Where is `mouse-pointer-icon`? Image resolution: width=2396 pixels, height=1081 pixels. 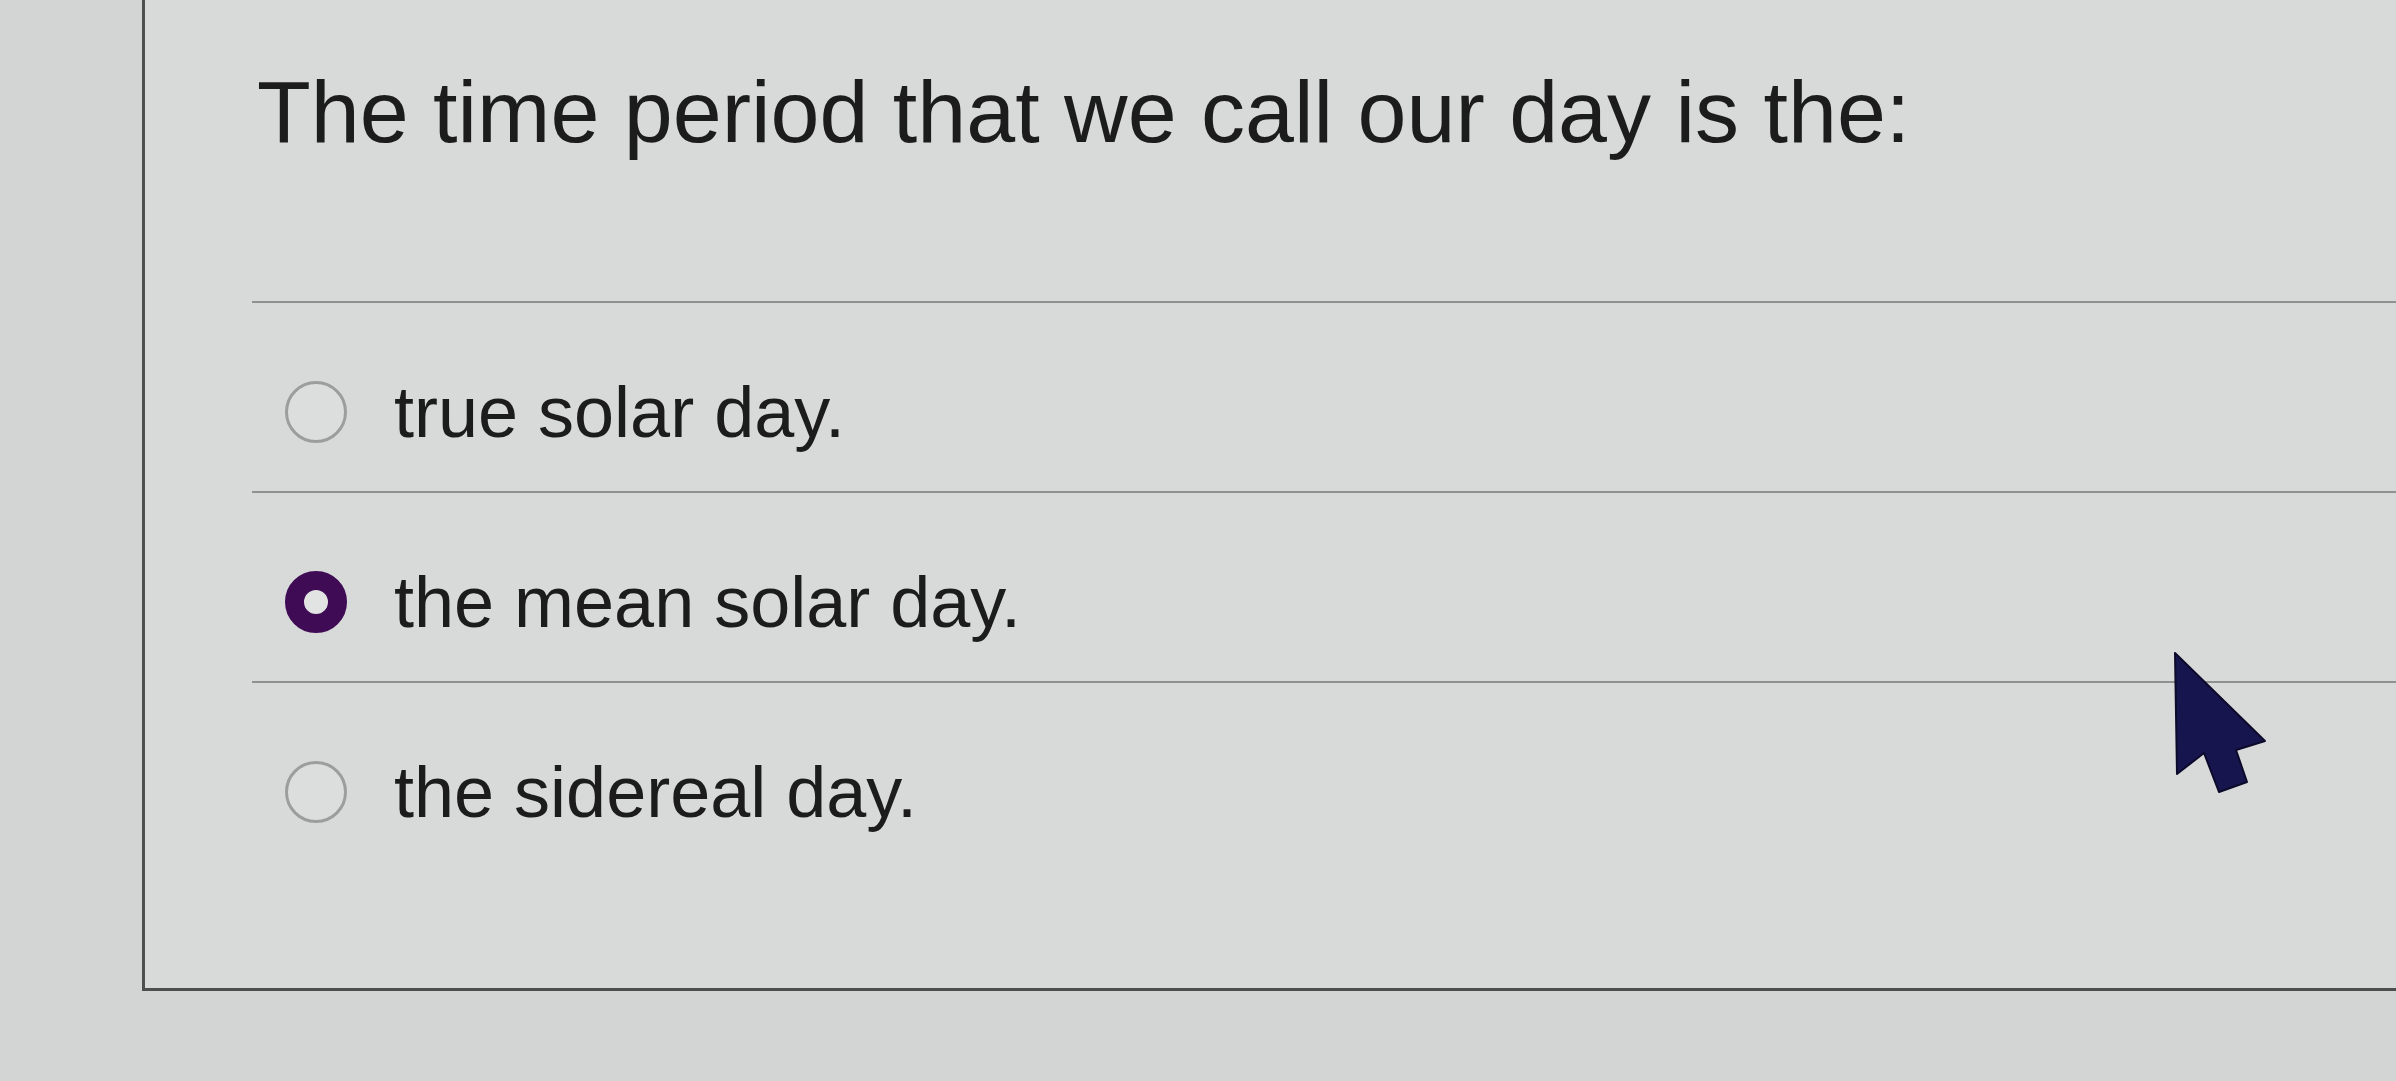 mouse-pointer-icon is located at coordinates (2220, 723).